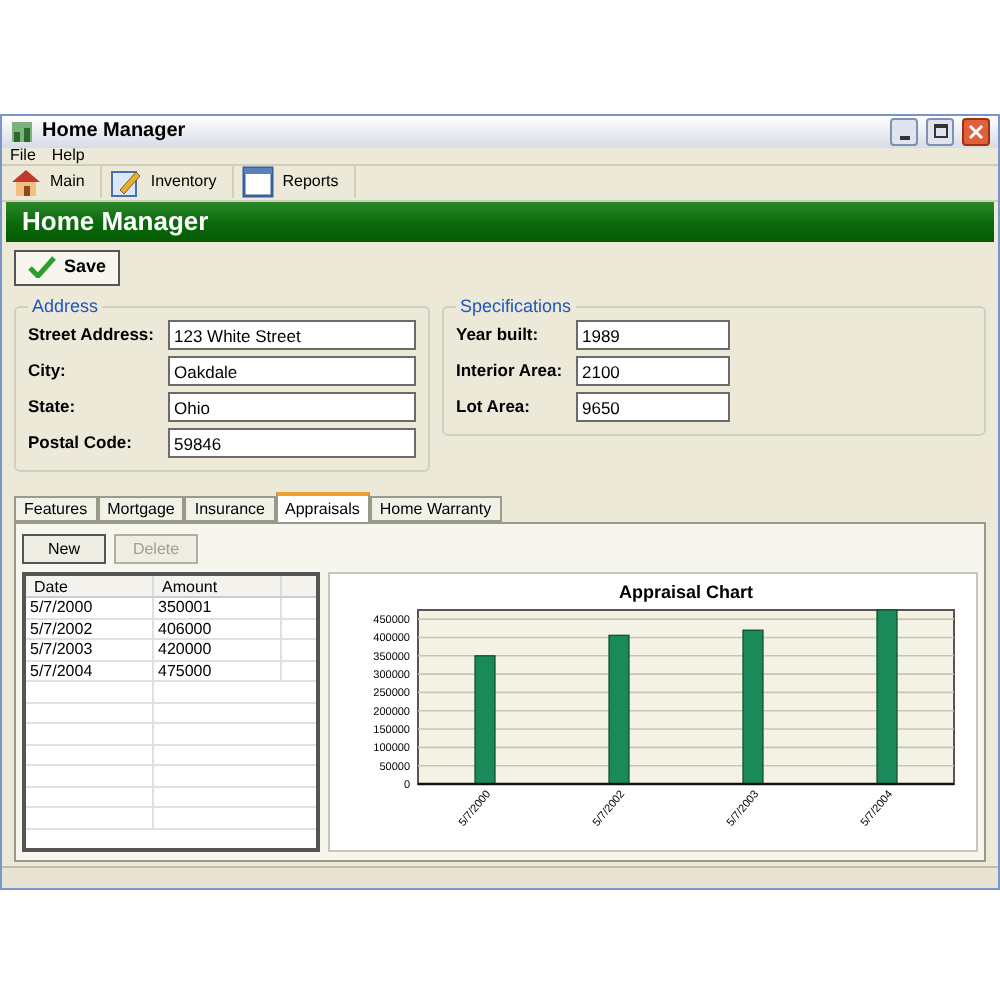 This screenshot has height=1000, width=1000. I want to click on field-label: State:, so click(53, 407).